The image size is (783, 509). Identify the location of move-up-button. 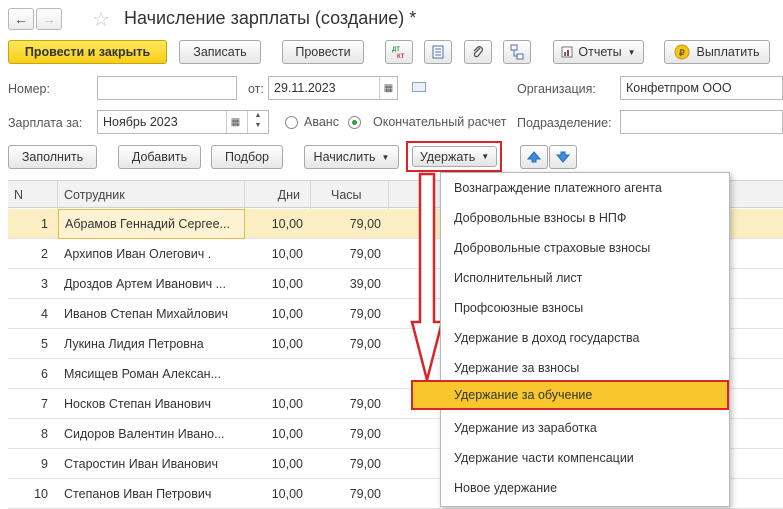
(534, 157).